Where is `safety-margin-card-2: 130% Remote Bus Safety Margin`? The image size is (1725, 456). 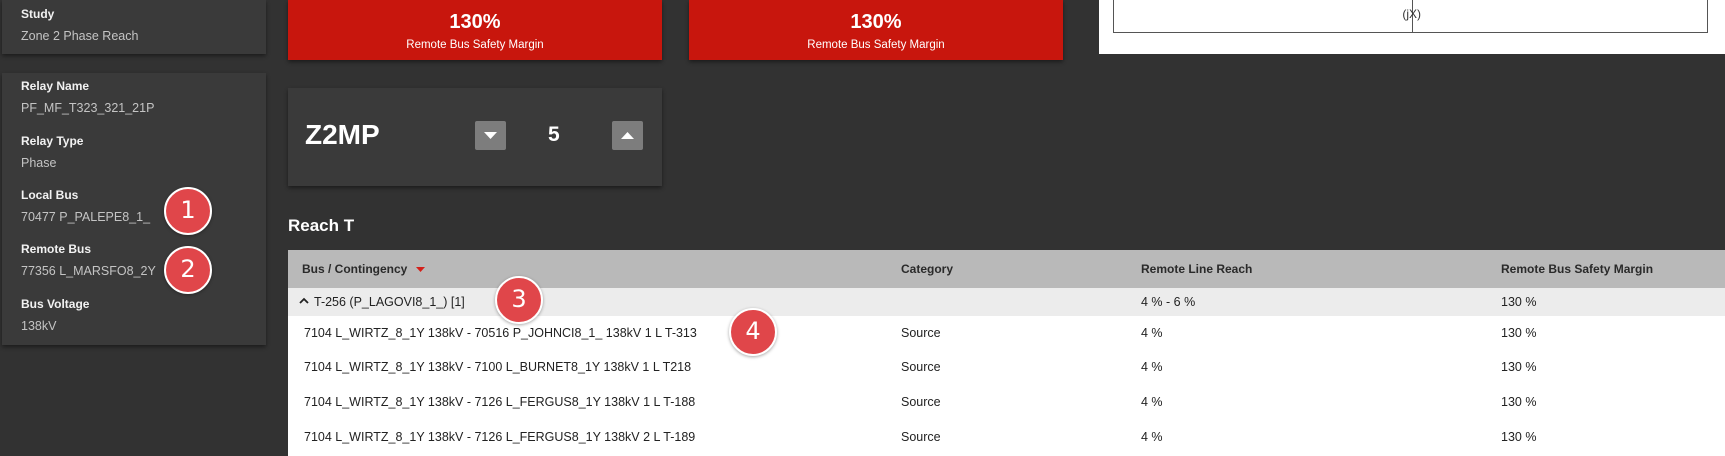 safety-margin-card-2: 130% Remote Bus Safety Margin is located at coordinates (876, 30).